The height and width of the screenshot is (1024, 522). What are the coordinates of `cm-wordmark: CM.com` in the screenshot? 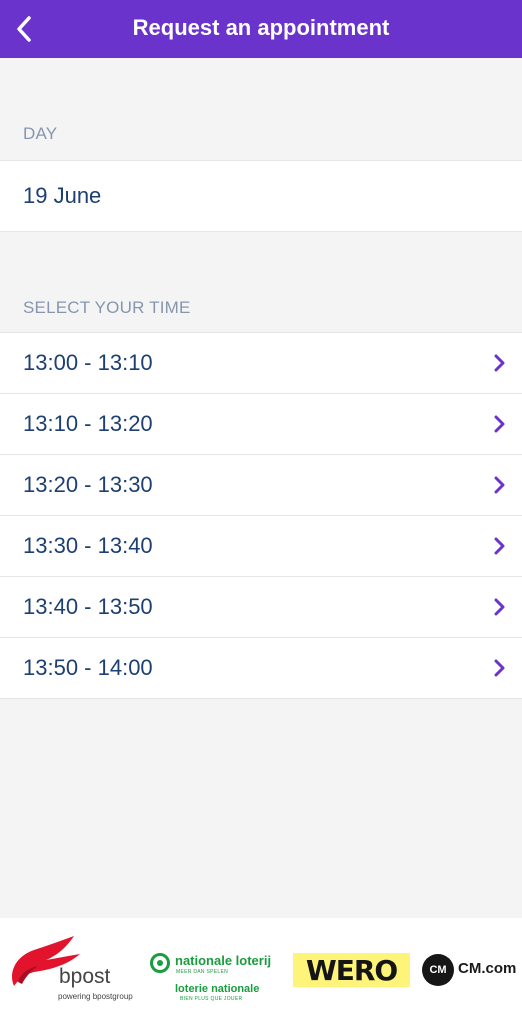 It's located at (487, 968).